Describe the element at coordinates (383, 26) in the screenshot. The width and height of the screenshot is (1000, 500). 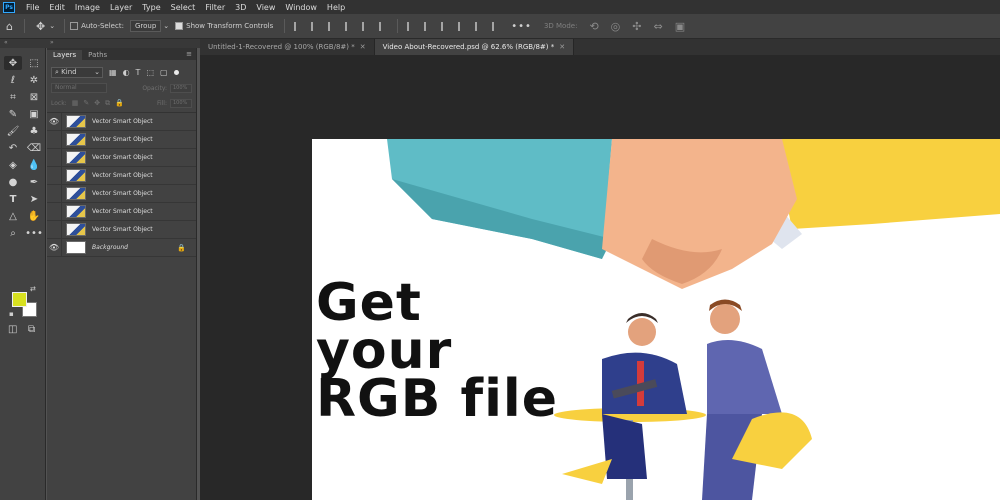
I see `align-bottom-icon` at that location.